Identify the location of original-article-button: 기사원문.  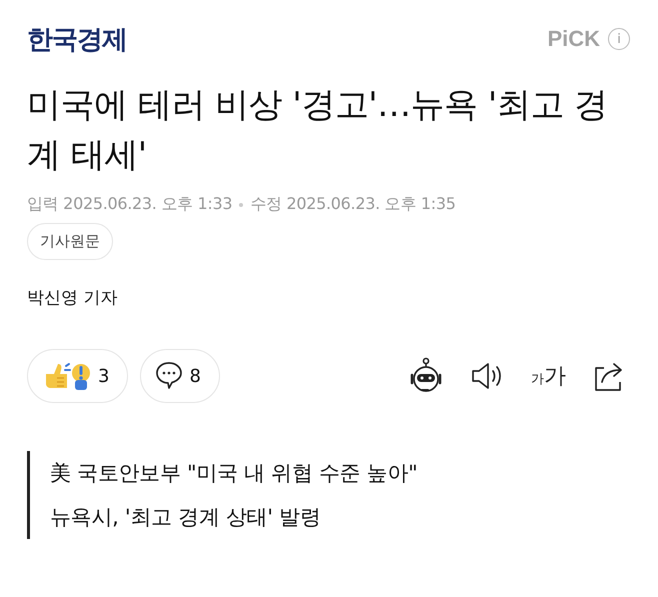
(70, 241).